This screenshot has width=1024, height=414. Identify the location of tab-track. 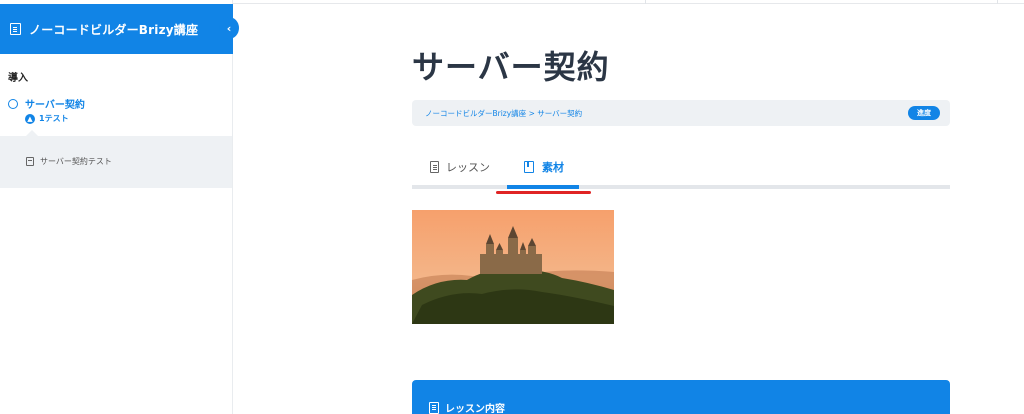
(681, 187).